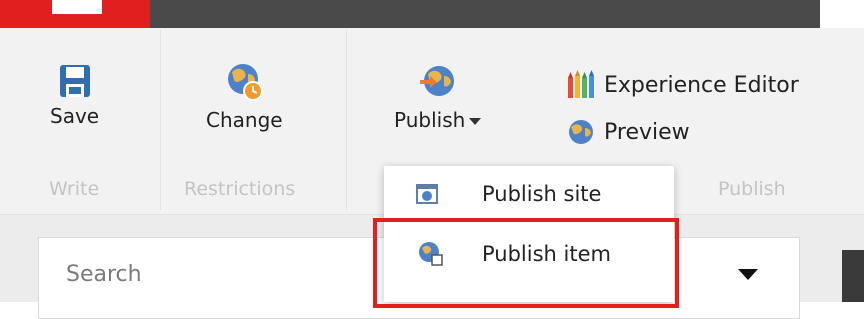  I want to click on group-label-restrictions: Restrictions, so click(240, 189).